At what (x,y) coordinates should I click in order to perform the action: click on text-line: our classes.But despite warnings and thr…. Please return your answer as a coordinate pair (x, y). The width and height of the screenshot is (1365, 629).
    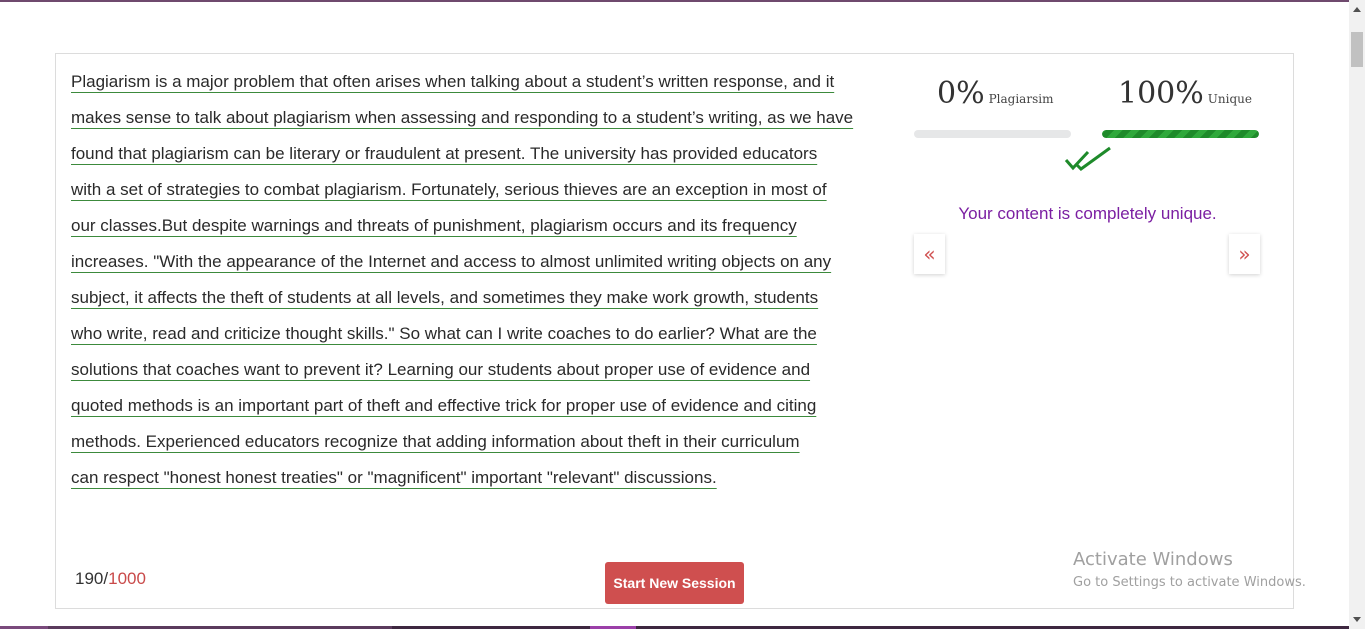
    Looking at the image, I should click on (434, 225).